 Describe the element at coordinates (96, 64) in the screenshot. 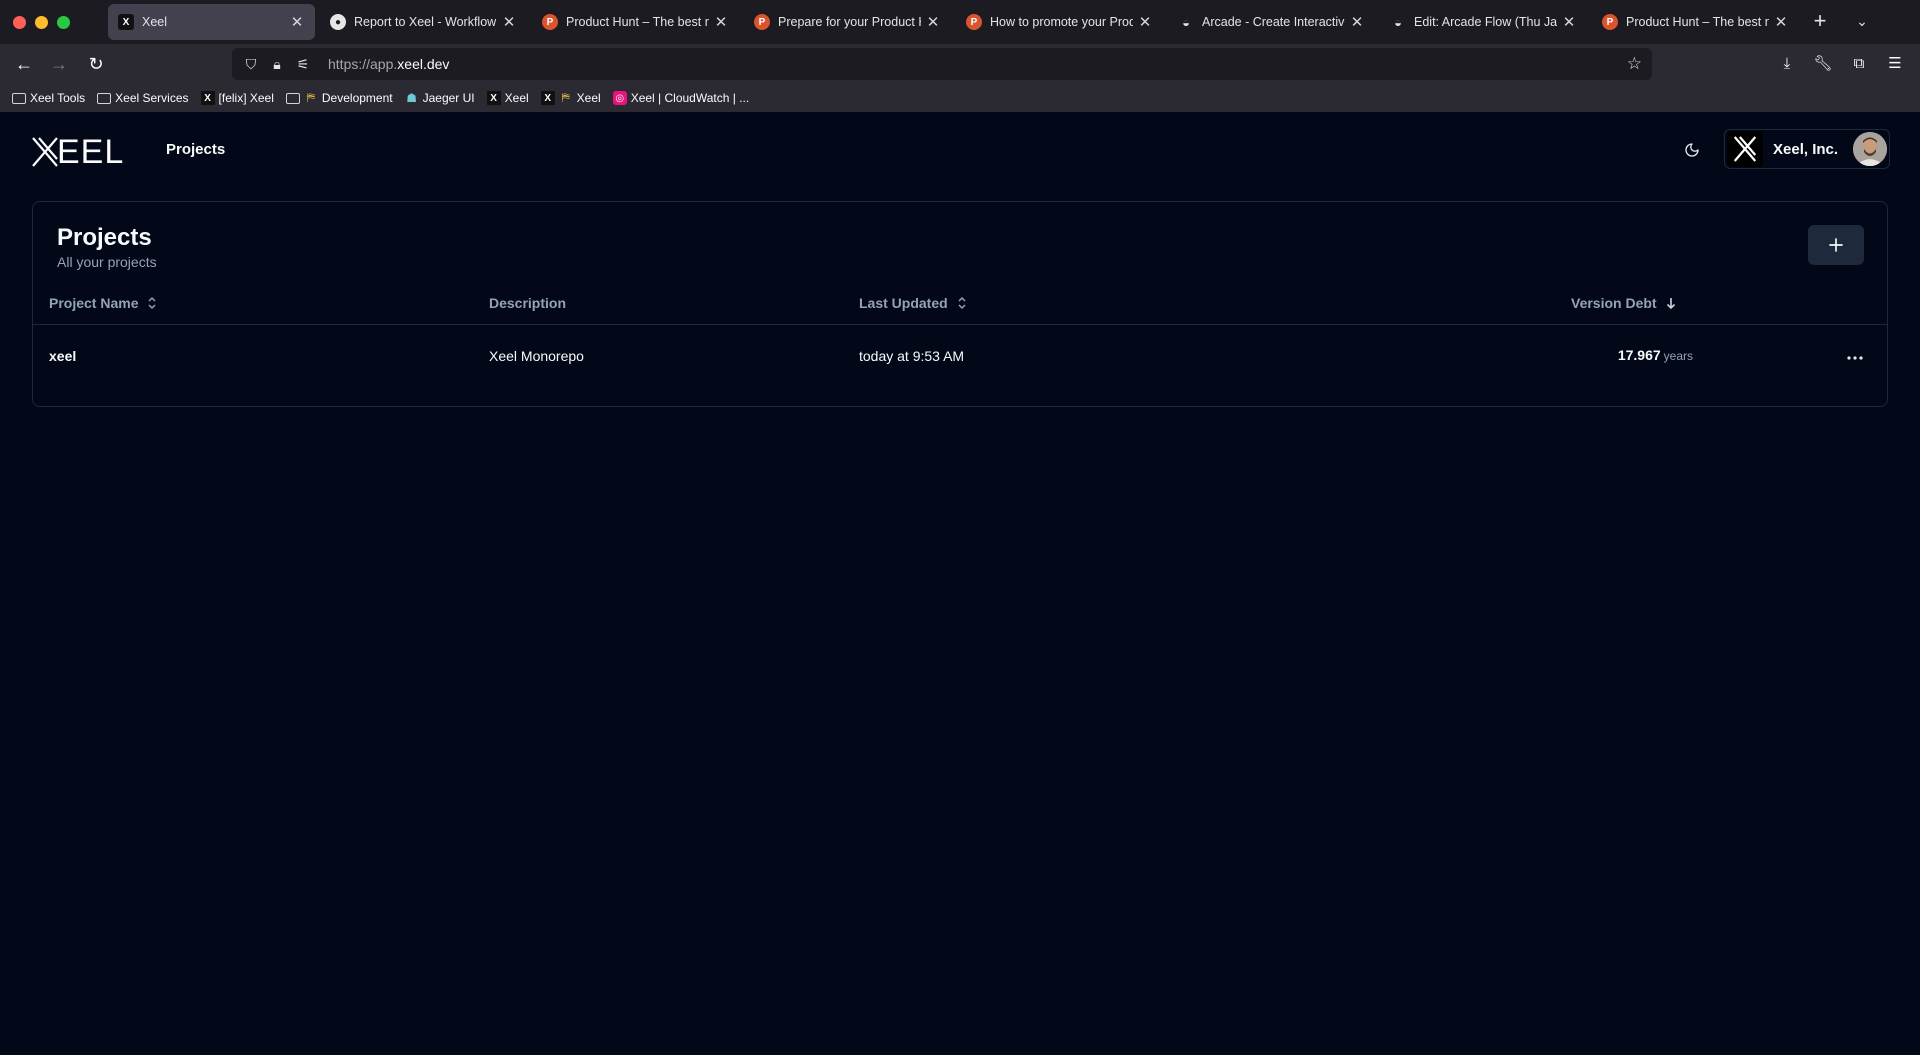

I see `reload-icon: ↻` at that location.